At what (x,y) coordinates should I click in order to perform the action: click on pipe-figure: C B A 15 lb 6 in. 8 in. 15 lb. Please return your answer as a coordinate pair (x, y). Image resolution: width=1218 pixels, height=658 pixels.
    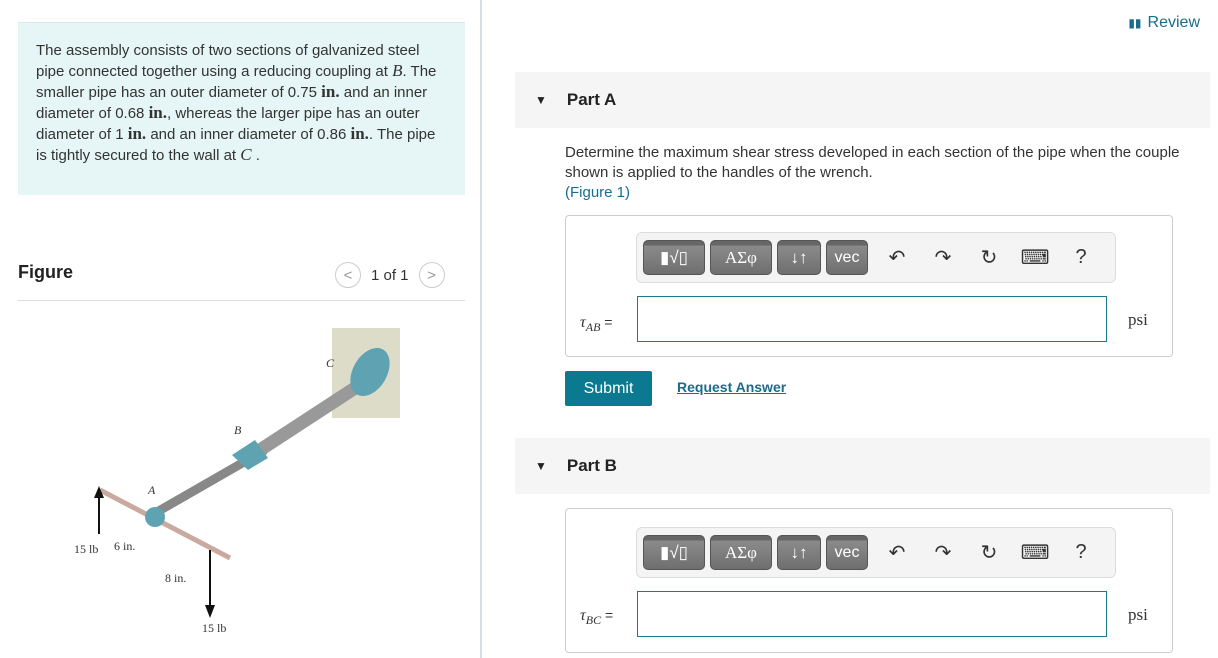
    Looking at the image, I should click on (237, 481).